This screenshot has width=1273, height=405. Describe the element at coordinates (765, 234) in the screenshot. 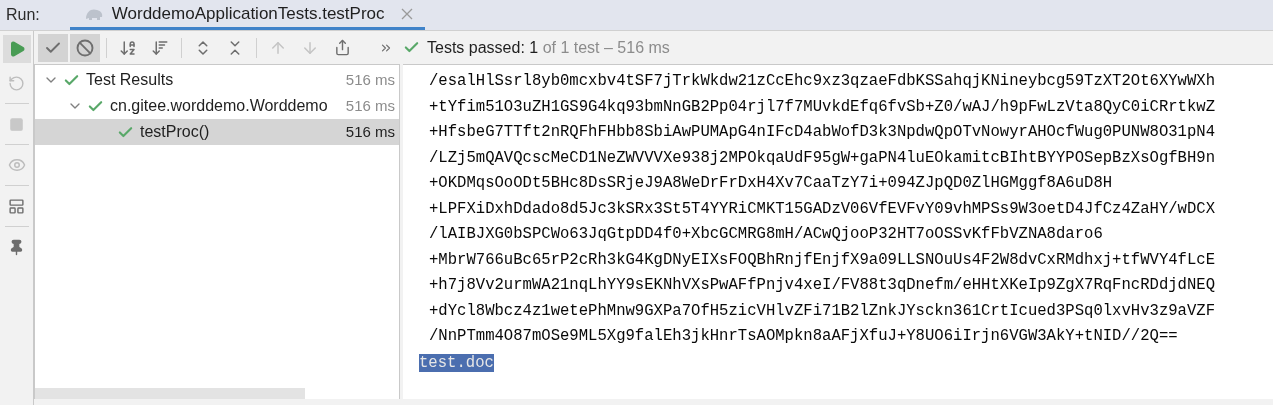

I see `console-line: /lAIBJXG0bSPCWo63JqGtpDD4f0+XbcGCMRG8mH/ACwQjooP32HT7oOSSvKfFbVZNA8daro6` at that location.